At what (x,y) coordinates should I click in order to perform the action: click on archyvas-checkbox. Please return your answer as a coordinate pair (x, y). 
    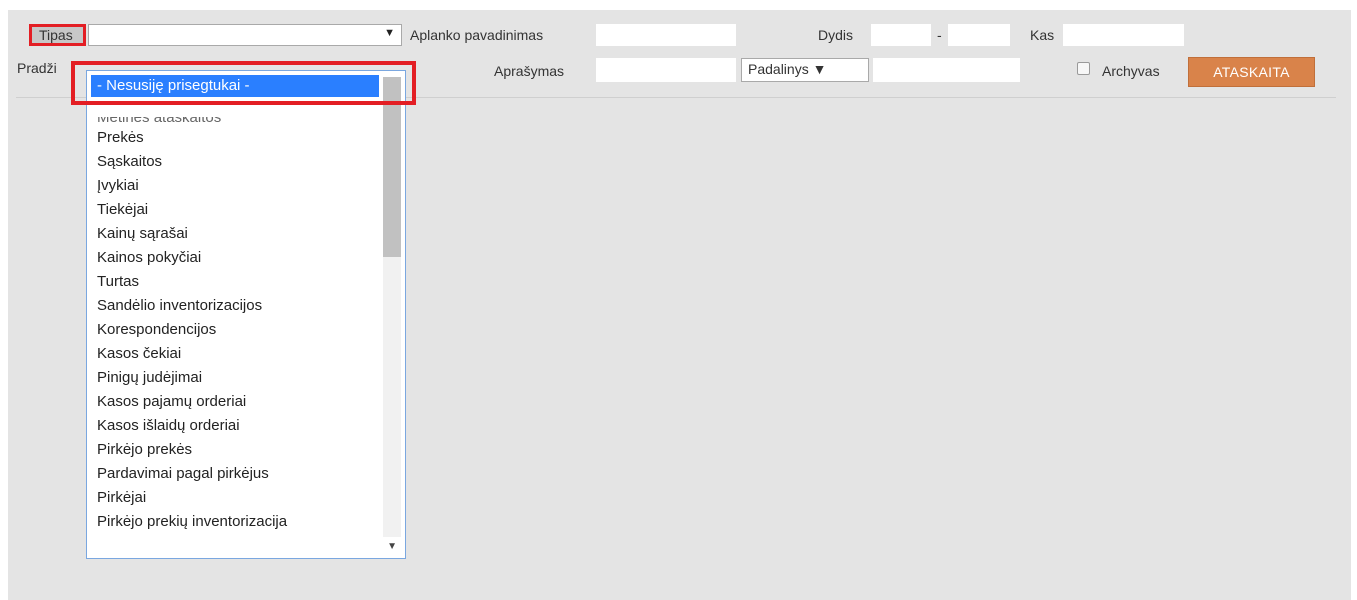
    Looking at the image, I should click on (1083, 68).